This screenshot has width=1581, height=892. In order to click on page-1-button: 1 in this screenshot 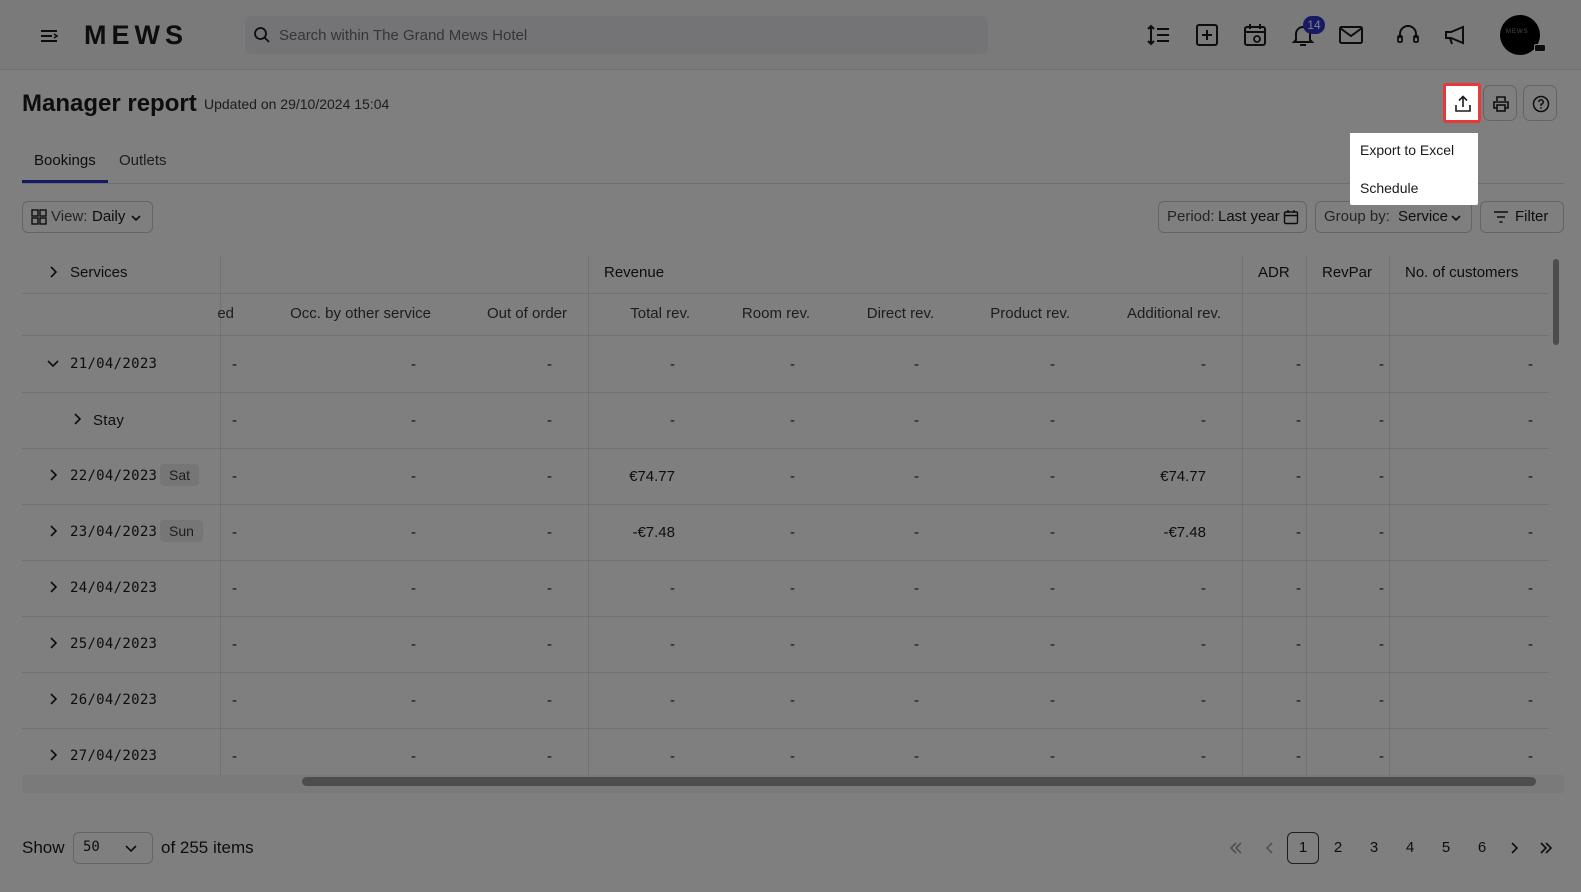, I will do `click(1303, 848)`.